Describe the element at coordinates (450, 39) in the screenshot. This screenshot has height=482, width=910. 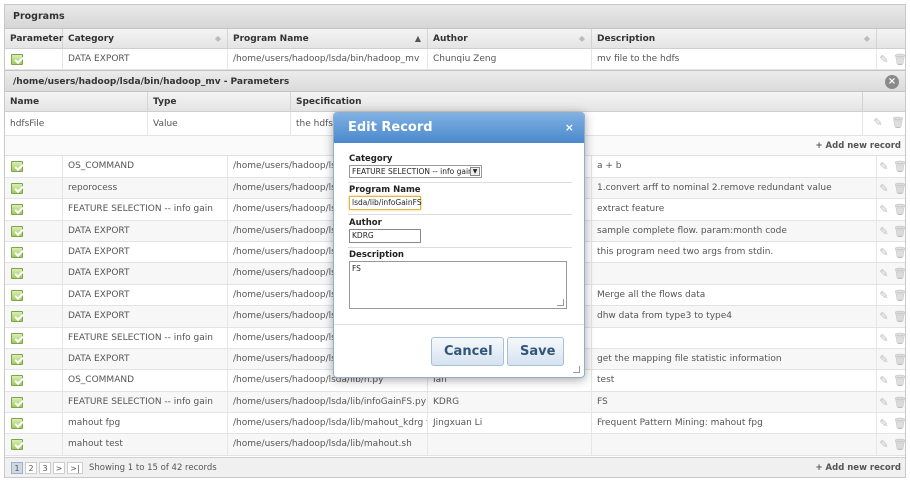
I see `col-label: Author` at that location.